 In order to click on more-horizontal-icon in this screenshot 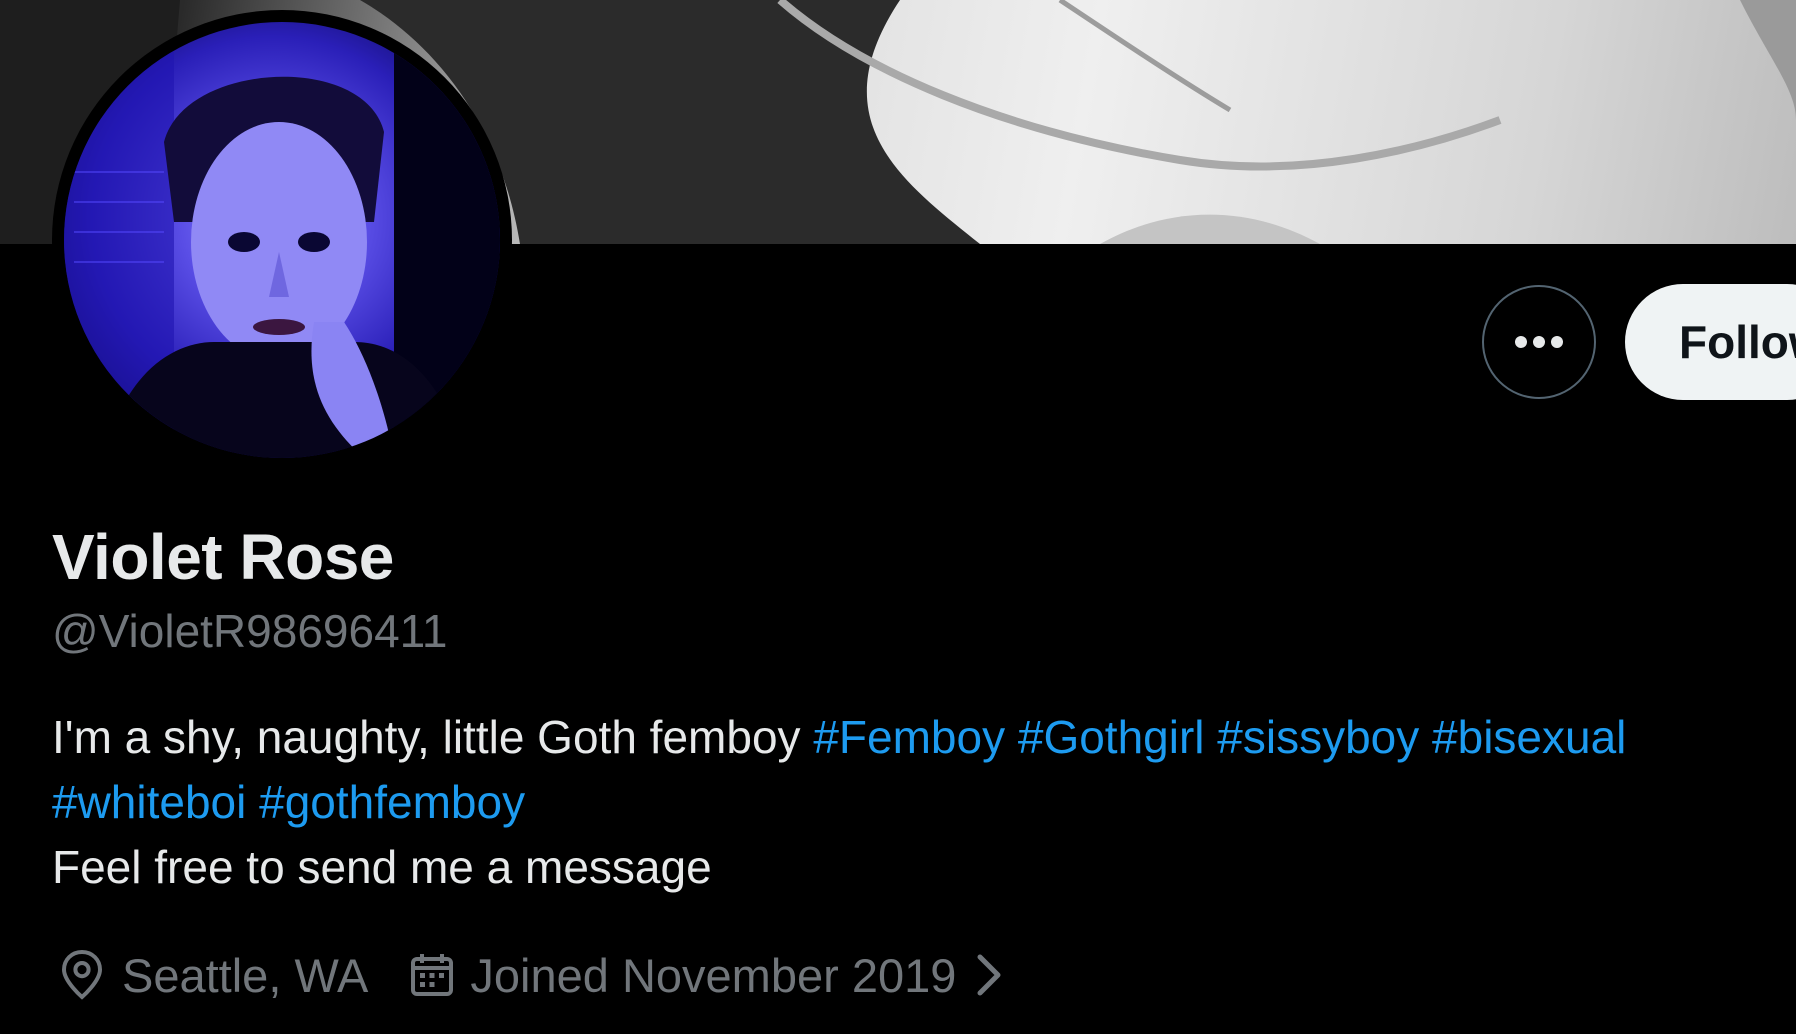, I will do `click(1539, 342)`.